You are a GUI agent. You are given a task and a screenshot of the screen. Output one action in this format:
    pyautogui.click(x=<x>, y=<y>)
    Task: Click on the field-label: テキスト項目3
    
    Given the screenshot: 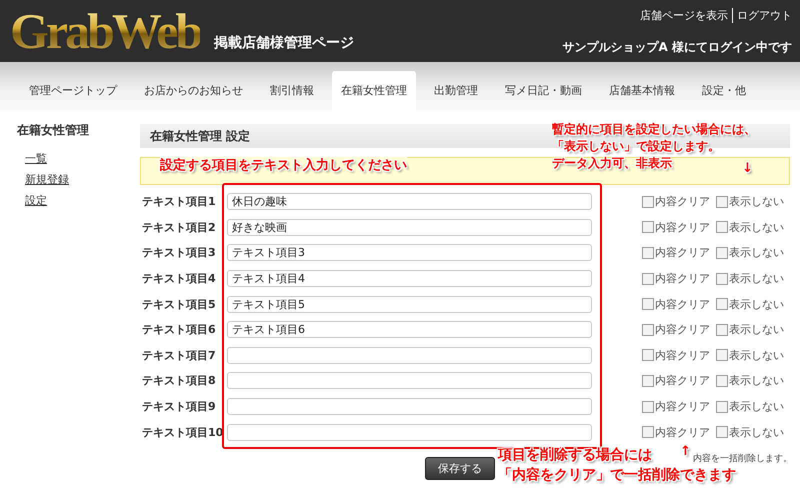 What is the action you would take?
    pyautogui.click(x=179, y=252)
    